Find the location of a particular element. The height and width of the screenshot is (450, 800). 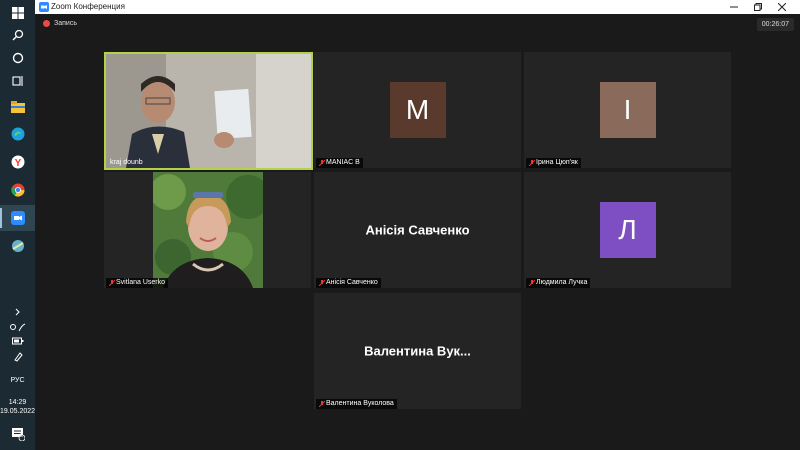

window-title: Zoom Конференция is located at coordinates (88, 6).